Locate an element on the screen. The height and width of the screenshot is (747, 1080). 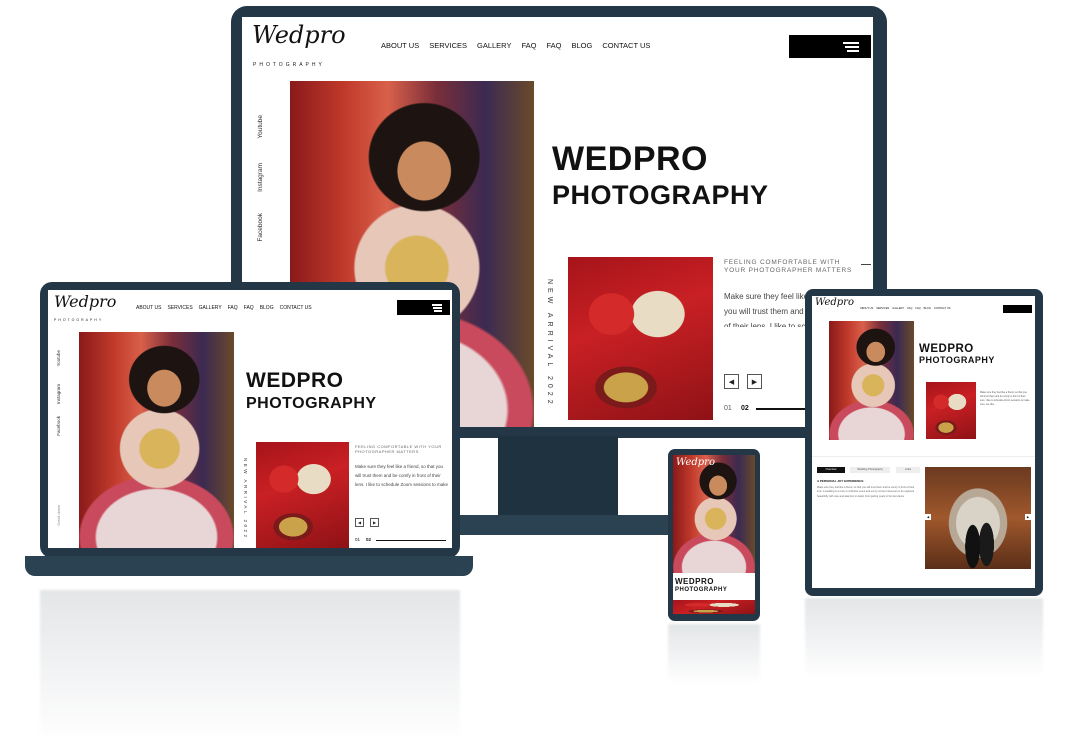
laptop-next-arrow: ▶ is located at coordinates (374, 522).